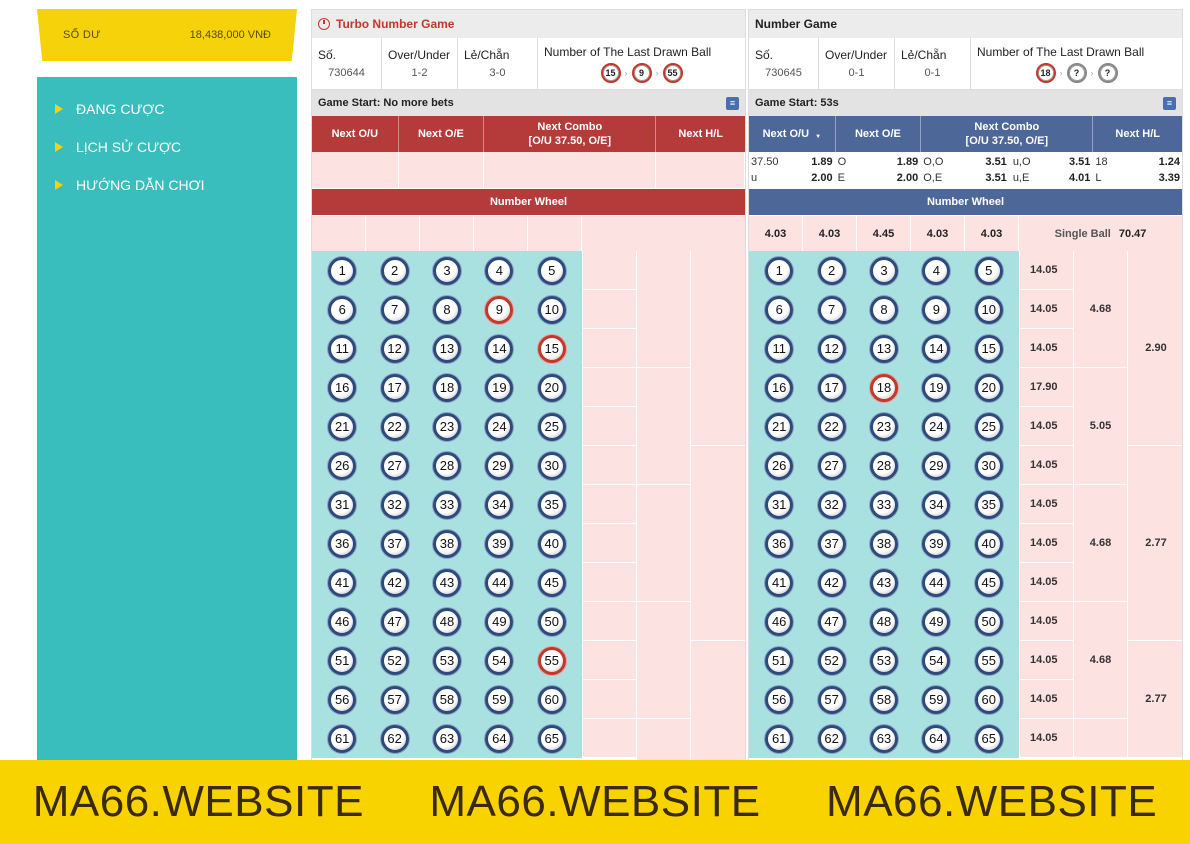  I want to click on group-odds-cell: 5.05, so click(1100, 426).